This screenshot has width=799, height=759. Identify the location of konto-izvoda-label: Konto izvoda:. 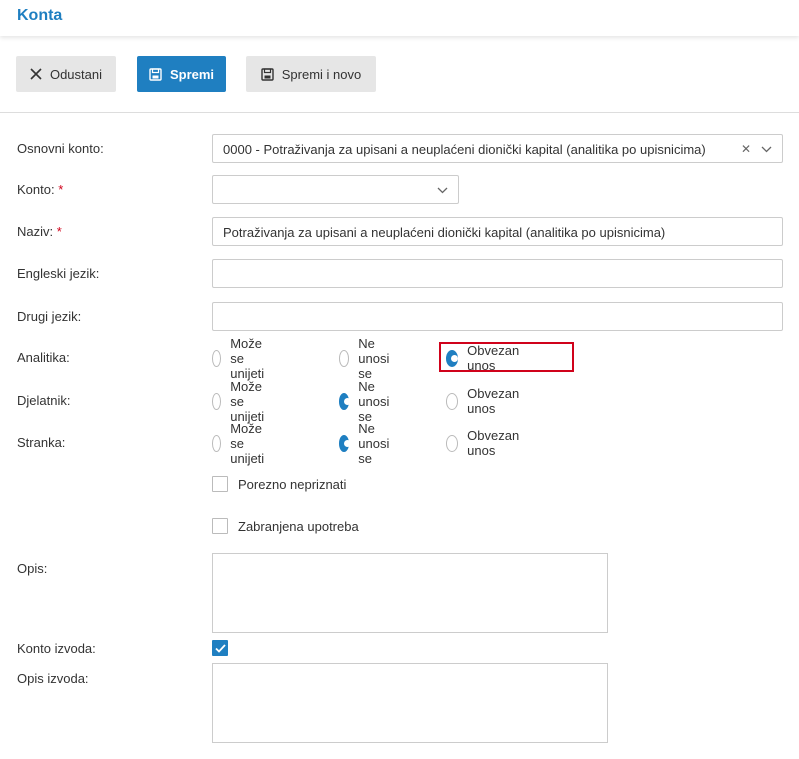
(56, 648).